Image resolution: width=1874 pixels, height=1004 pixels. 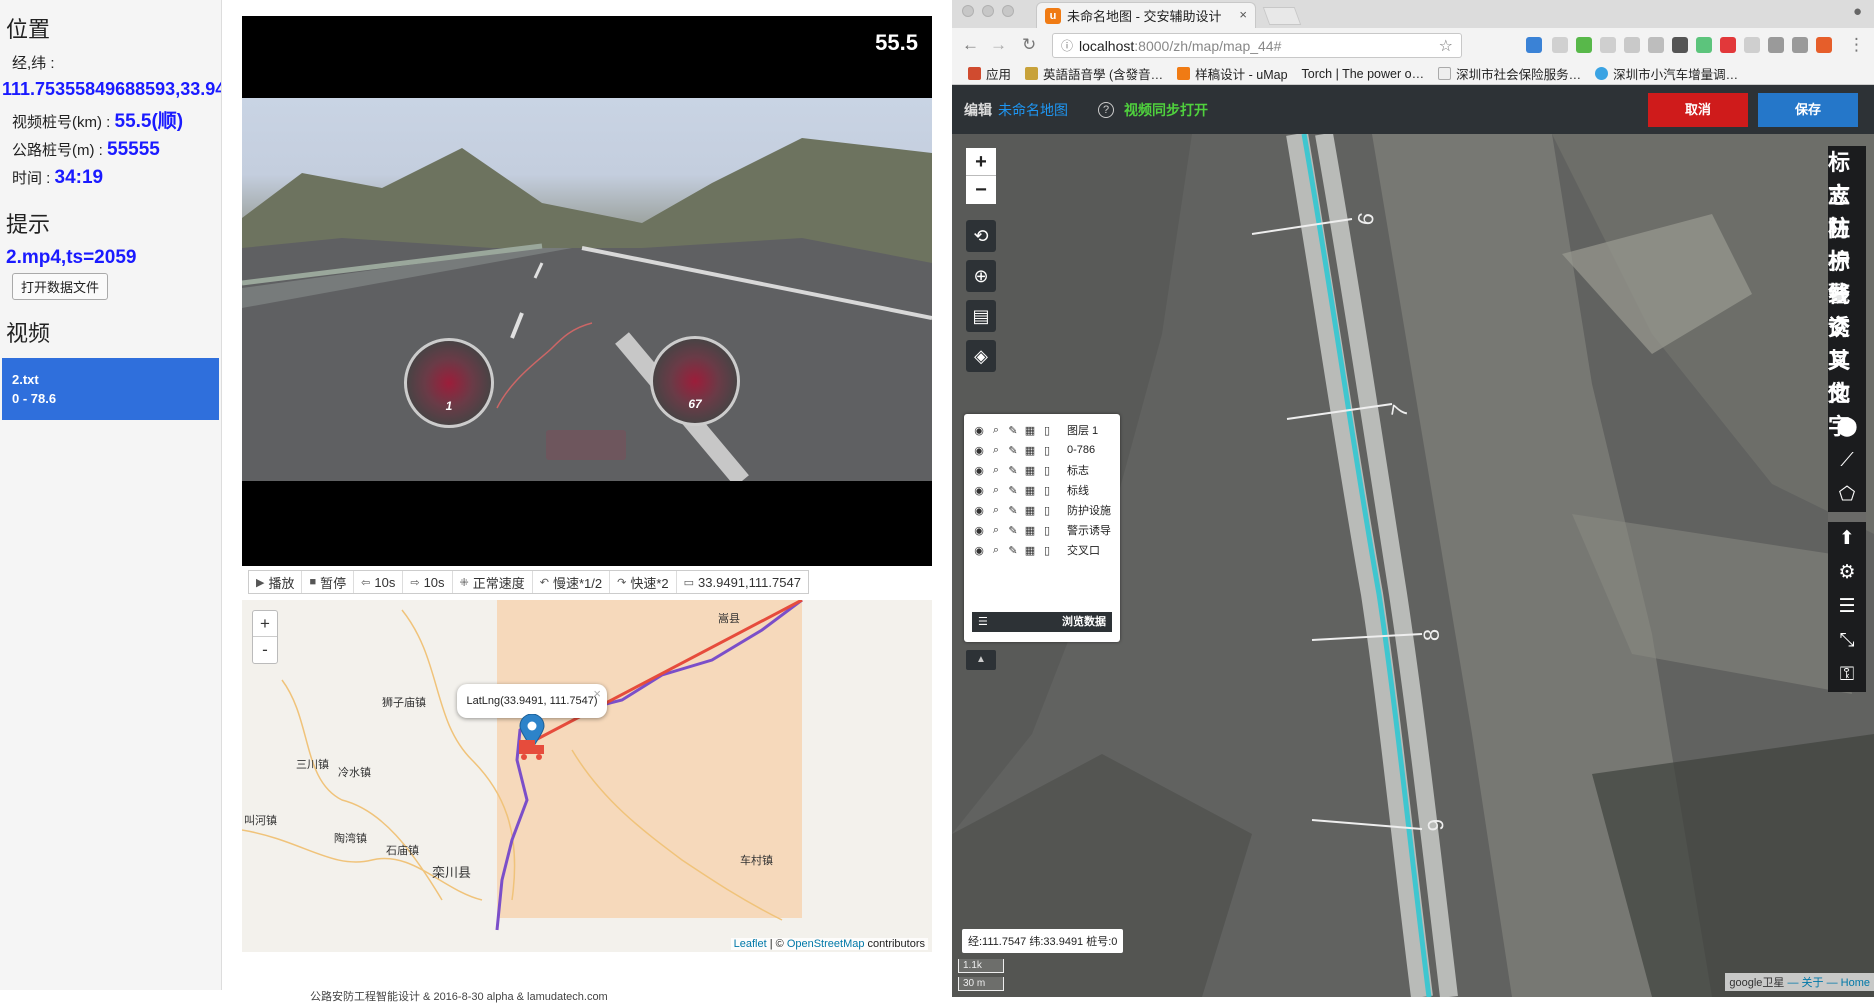 I want to click on marker-icon: ⬤, so click(x=1846, y=427).